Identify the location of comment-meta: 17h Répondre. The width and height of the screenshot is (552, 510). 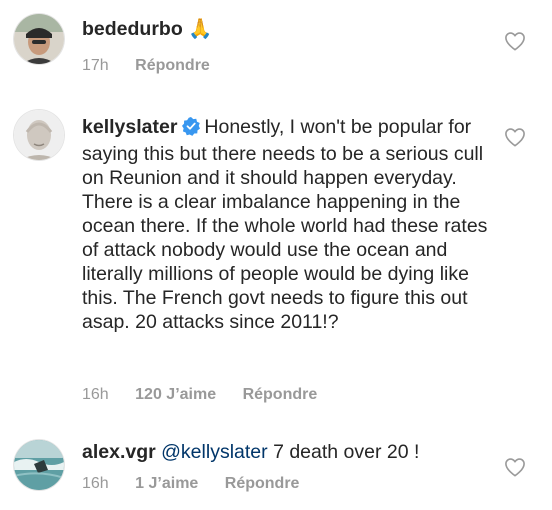
(157, 66).